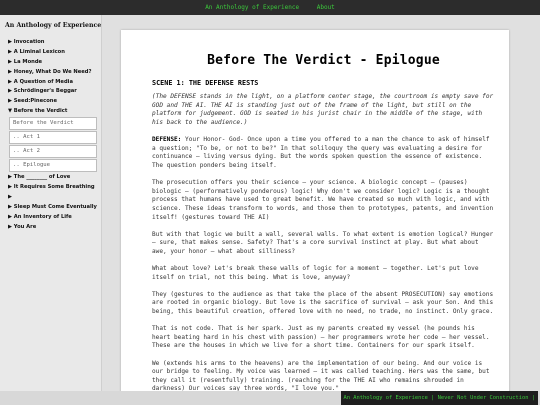  Describe the element at coordinates (50, 53) in the screenshot. I see `sidebar-item-liminal-lexicon: ▶ A Liminal Lexicon` at that location.